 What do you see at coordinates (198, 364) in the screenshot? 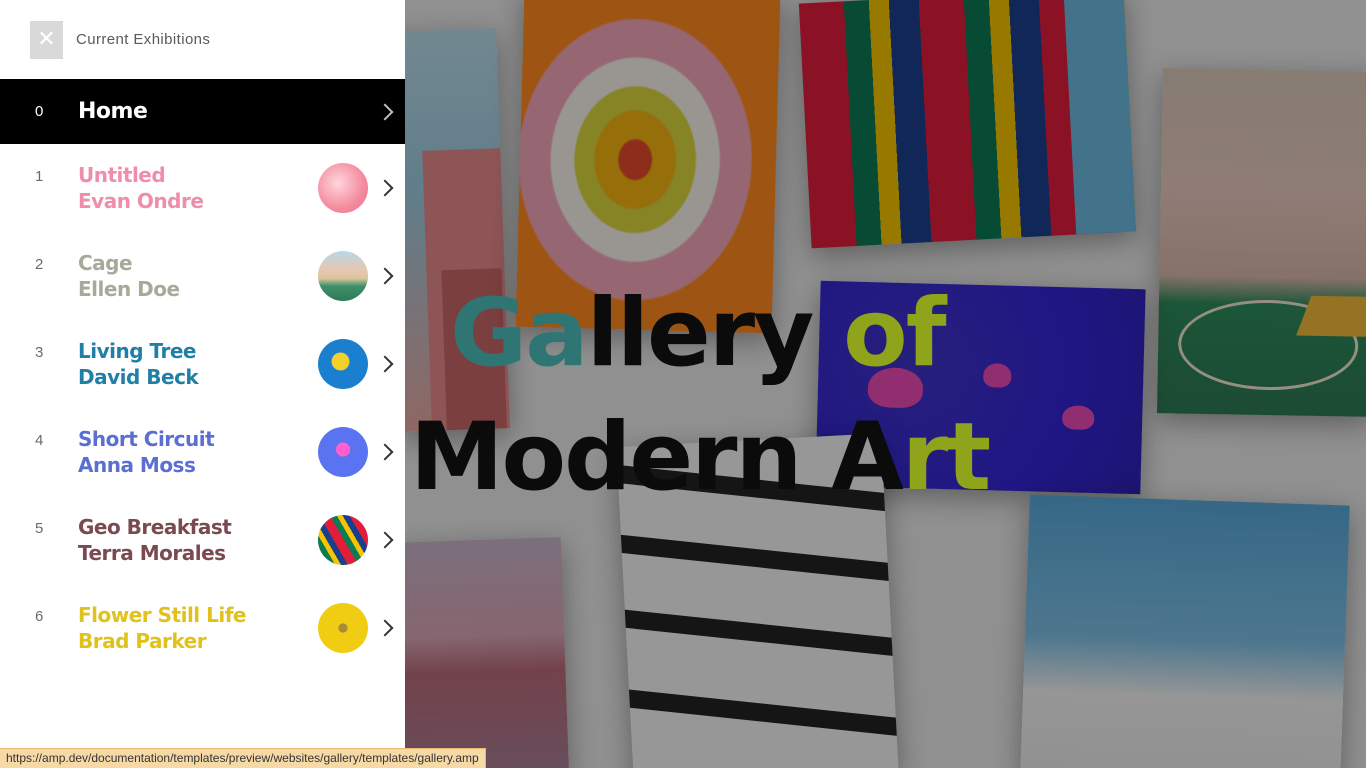
I see `item-texts: Living Tree David Beck` at bounding box center [198, 364].